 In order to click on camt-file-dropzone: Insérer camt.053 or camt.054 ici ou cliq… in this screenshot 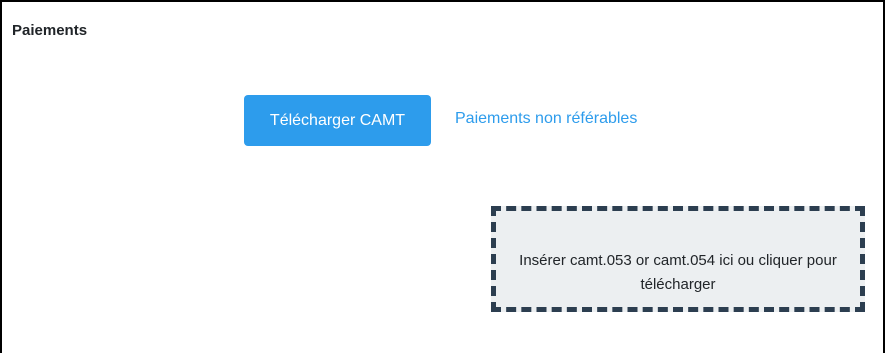, I will do `click(678, 259)`.